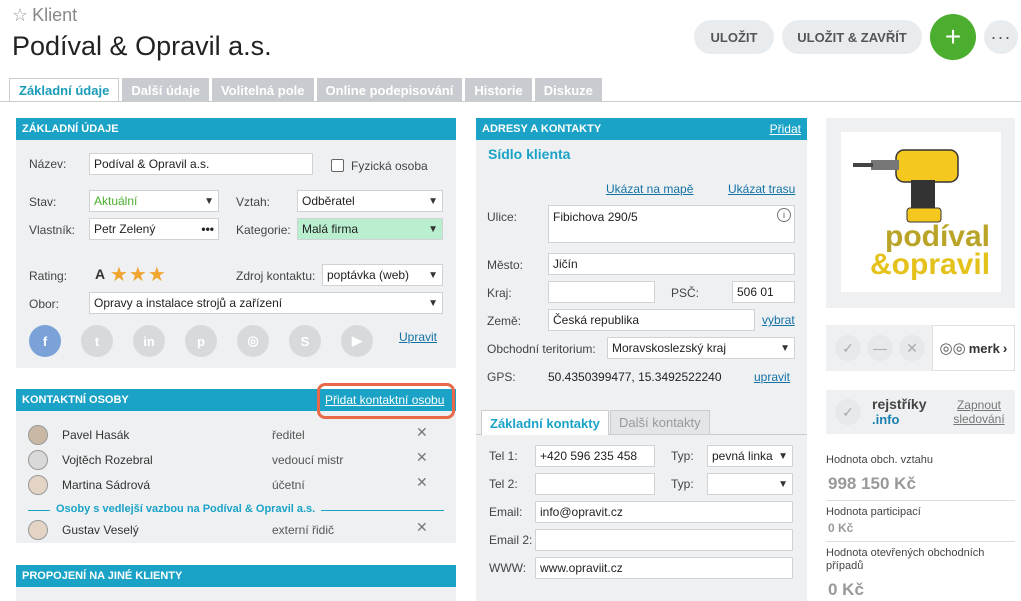 This screenshot has height=601, width=1021. I want to click on source-label: Zdroj kontaktu:, so click(276, 276).